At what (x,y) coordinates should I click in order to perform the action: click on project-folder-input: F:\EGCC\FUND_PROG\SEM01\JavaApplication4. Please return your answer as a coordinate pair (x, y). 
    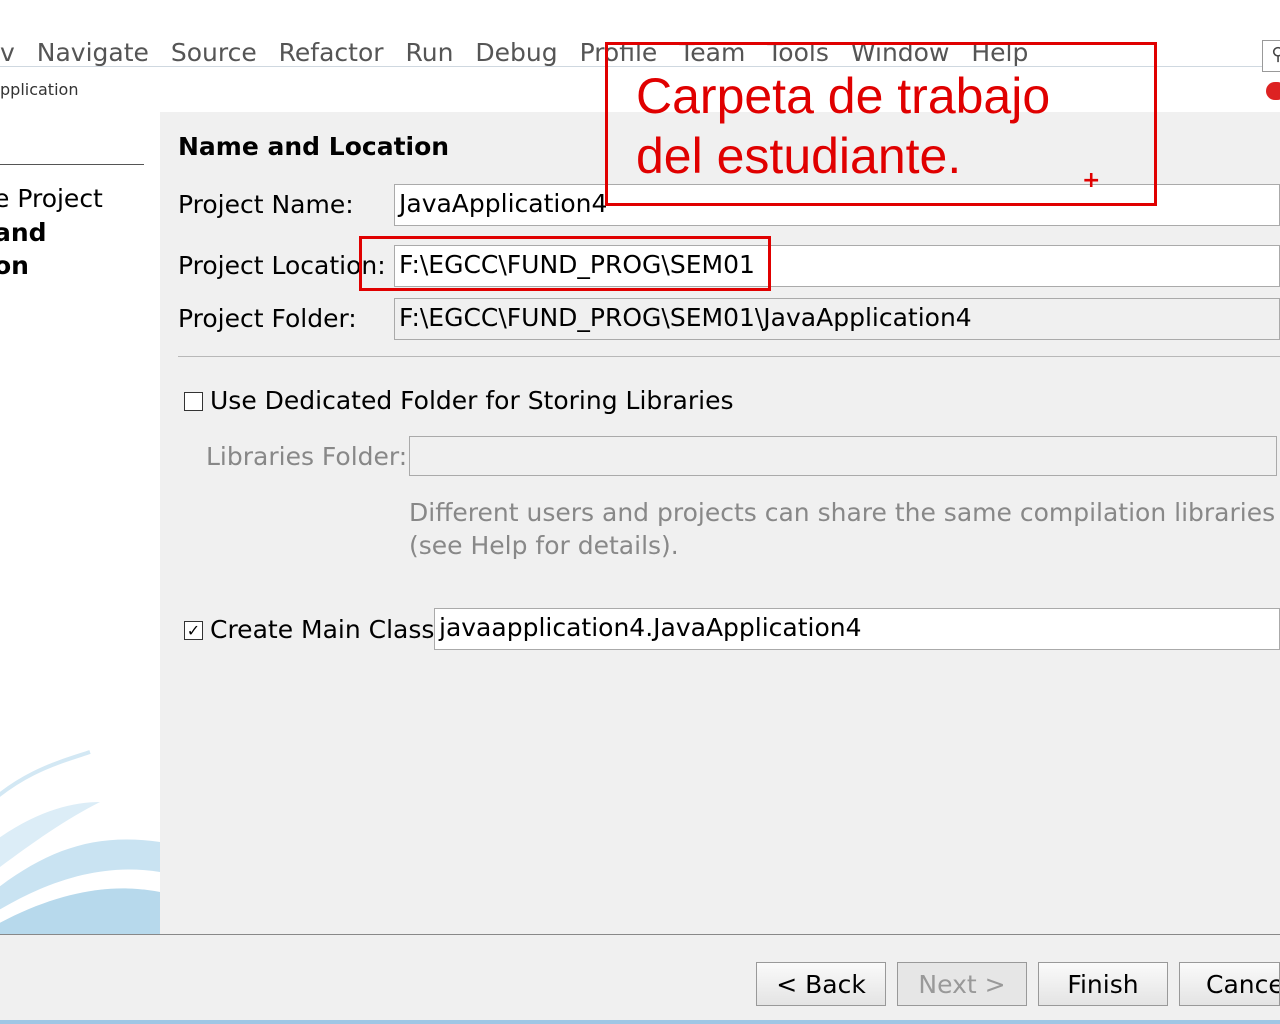
    Looking at the image, I should click on (837, 319).